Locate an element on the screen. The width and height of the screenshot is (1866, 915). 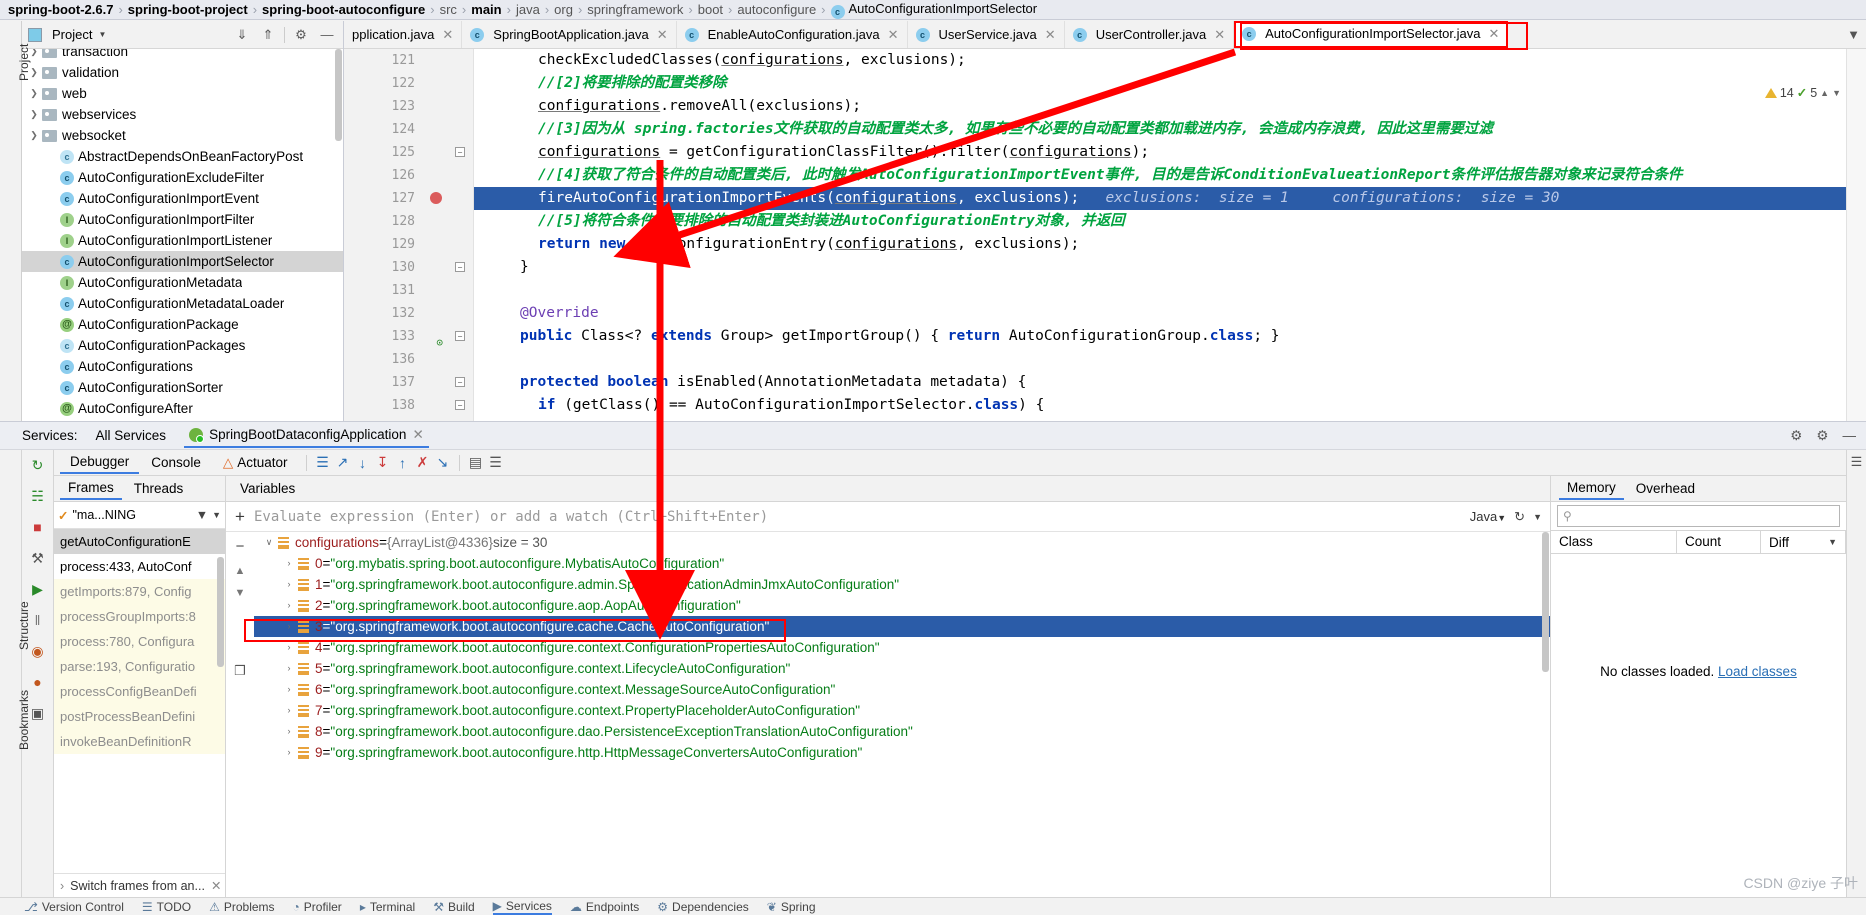
settings-icon: ☰ is located at coordinates (496, 463).